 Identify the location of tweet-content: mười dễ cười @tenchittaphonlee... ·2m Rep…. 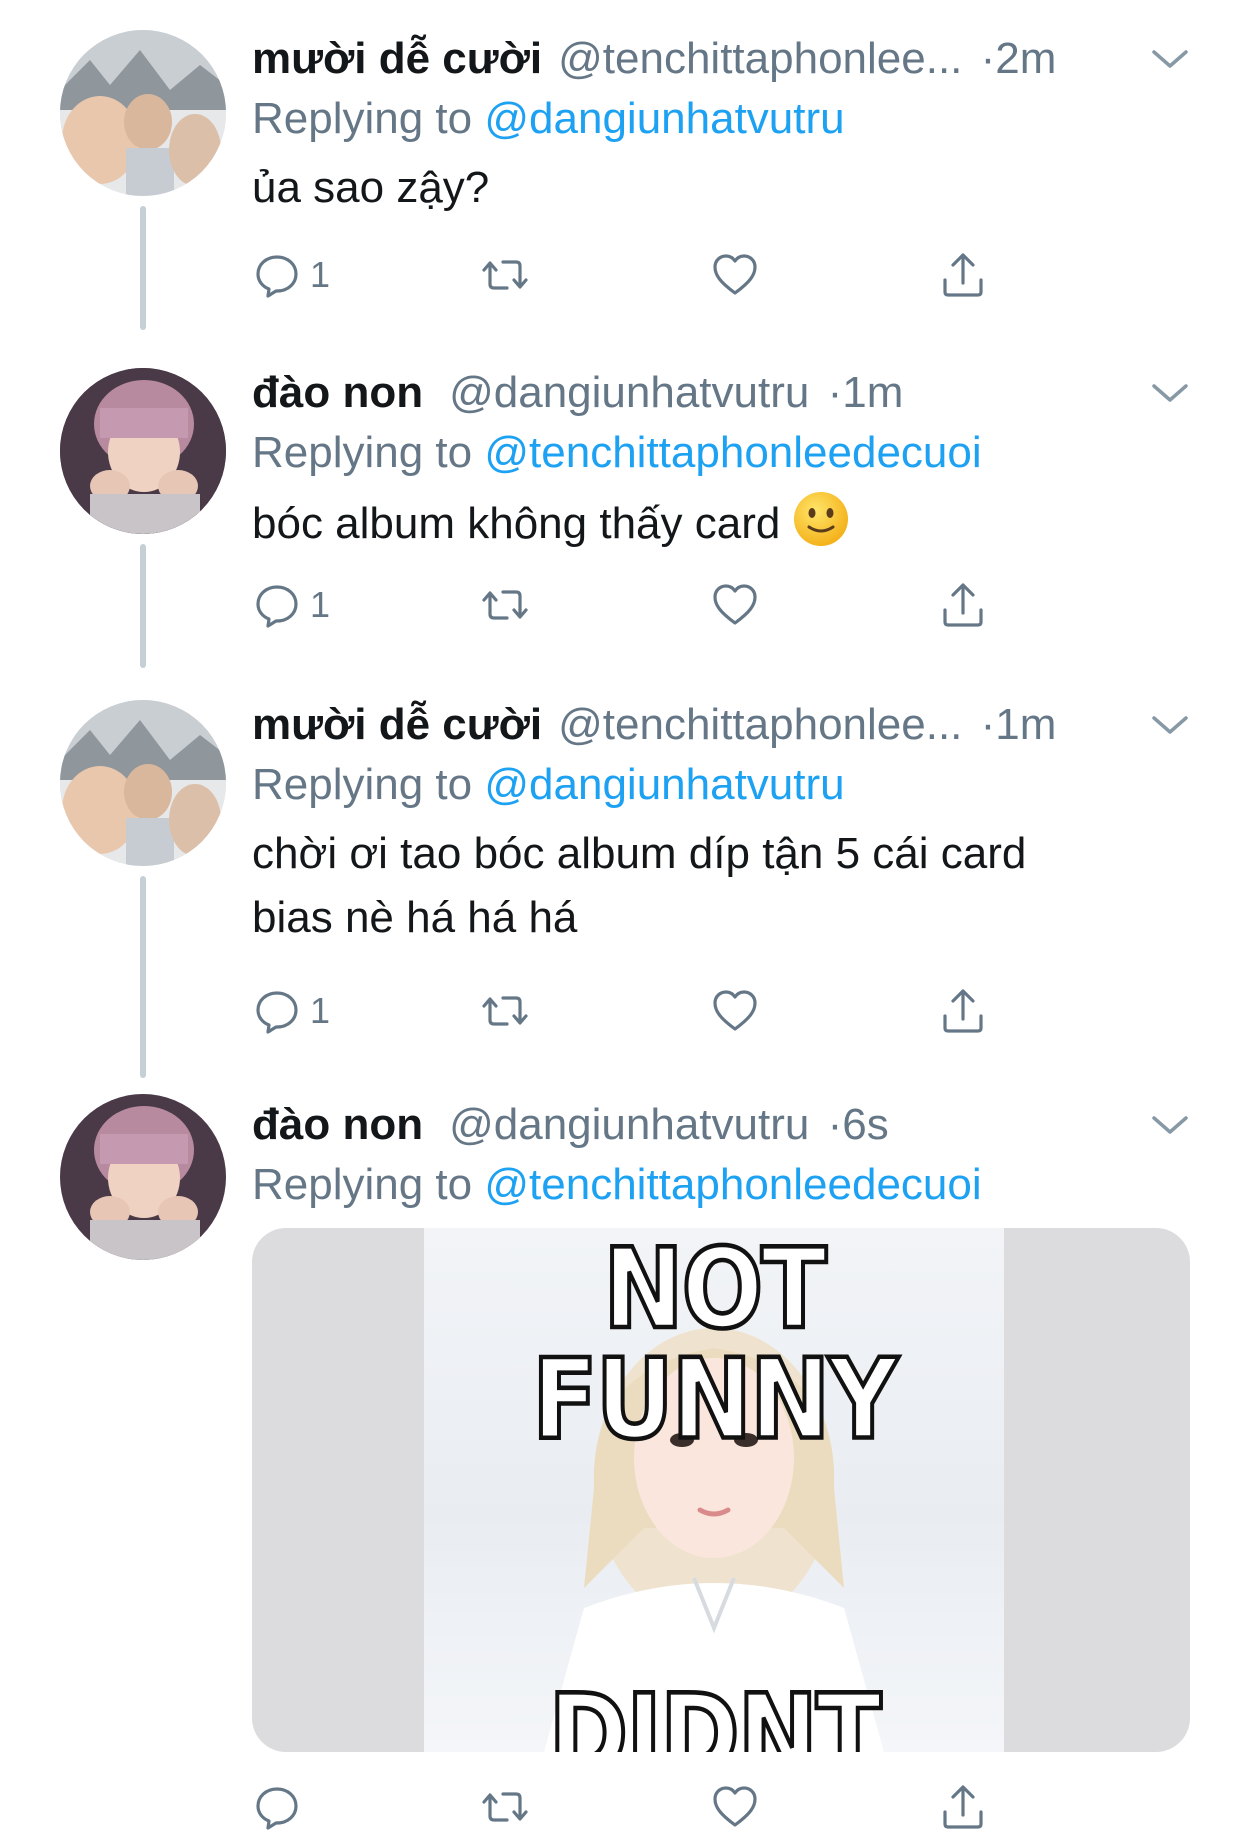
(721, 169).